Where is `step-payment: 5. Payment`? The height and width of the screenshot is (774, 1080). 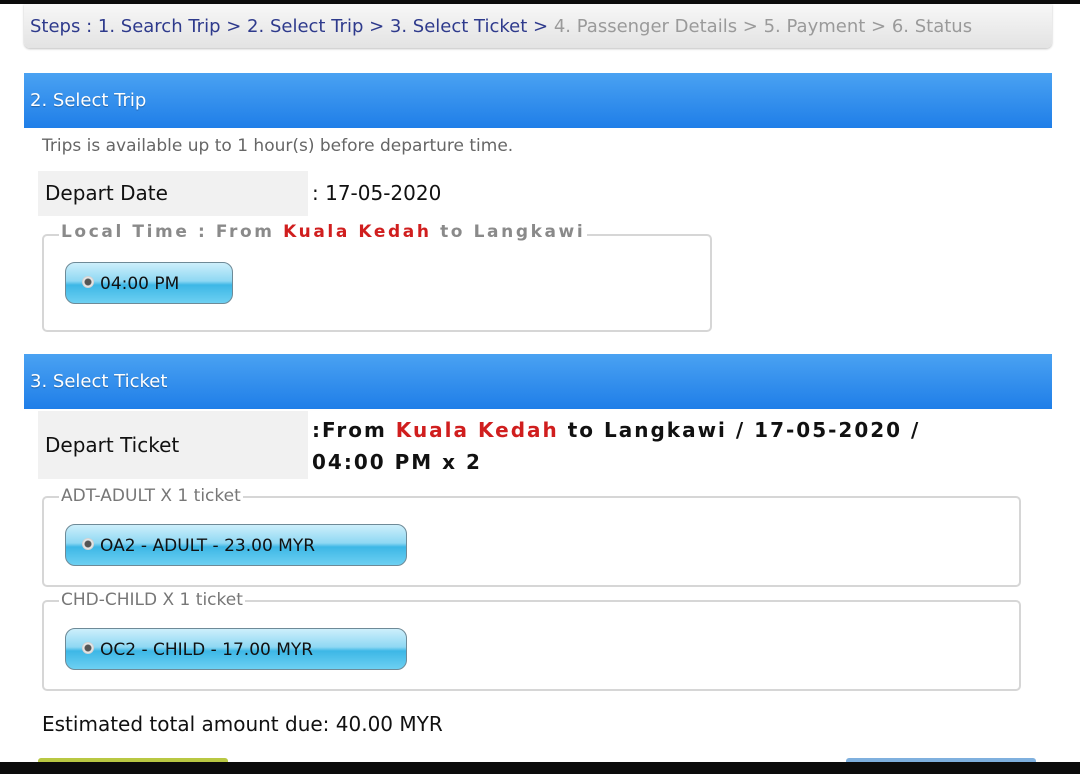
step-payment: 5. Payment is located at coordinates (814, 26).